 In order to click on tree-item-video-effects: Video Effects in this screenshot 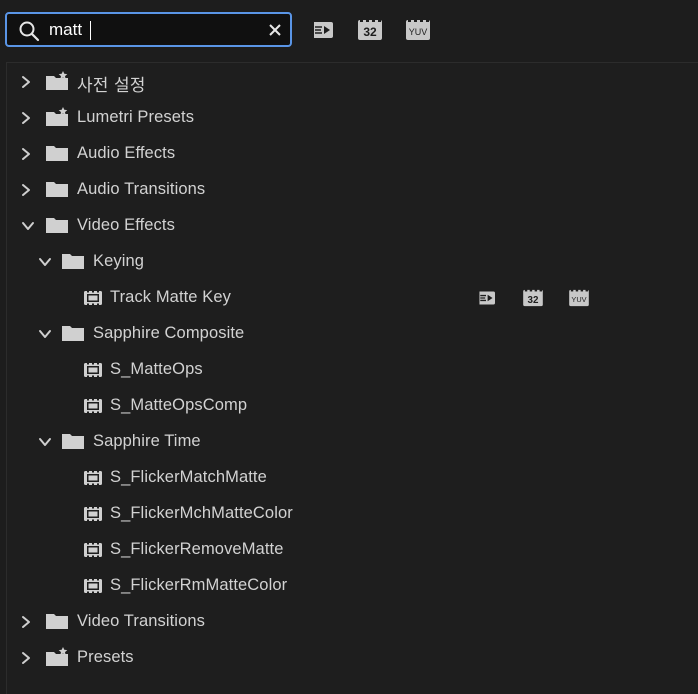, I will do `click(352, 226)`.